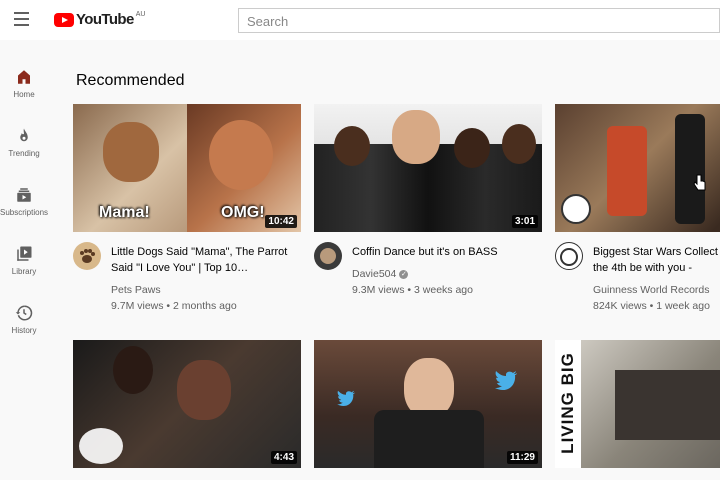 The width and height of the screenshot is (720, 480). I want to click on youtube-play-icon, so click(64, 20).